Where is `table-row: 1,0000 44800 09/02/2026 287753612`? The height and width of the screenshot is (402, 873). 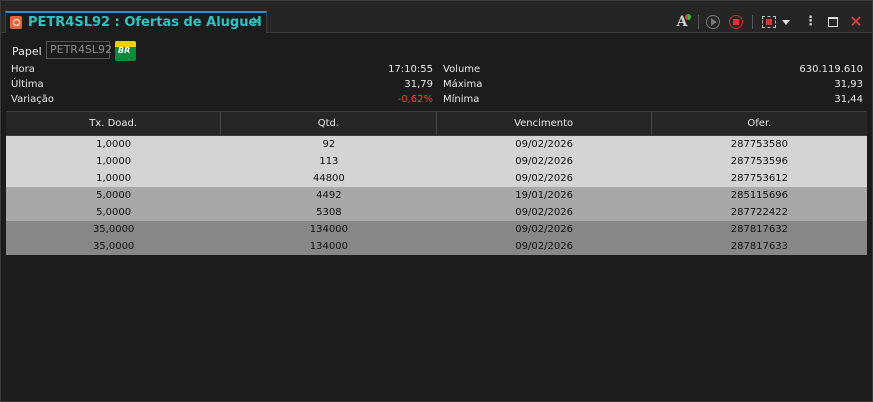 table-row: 1,0000 44800 09/02/2026 287753612 is located at coordinates (436, 178).